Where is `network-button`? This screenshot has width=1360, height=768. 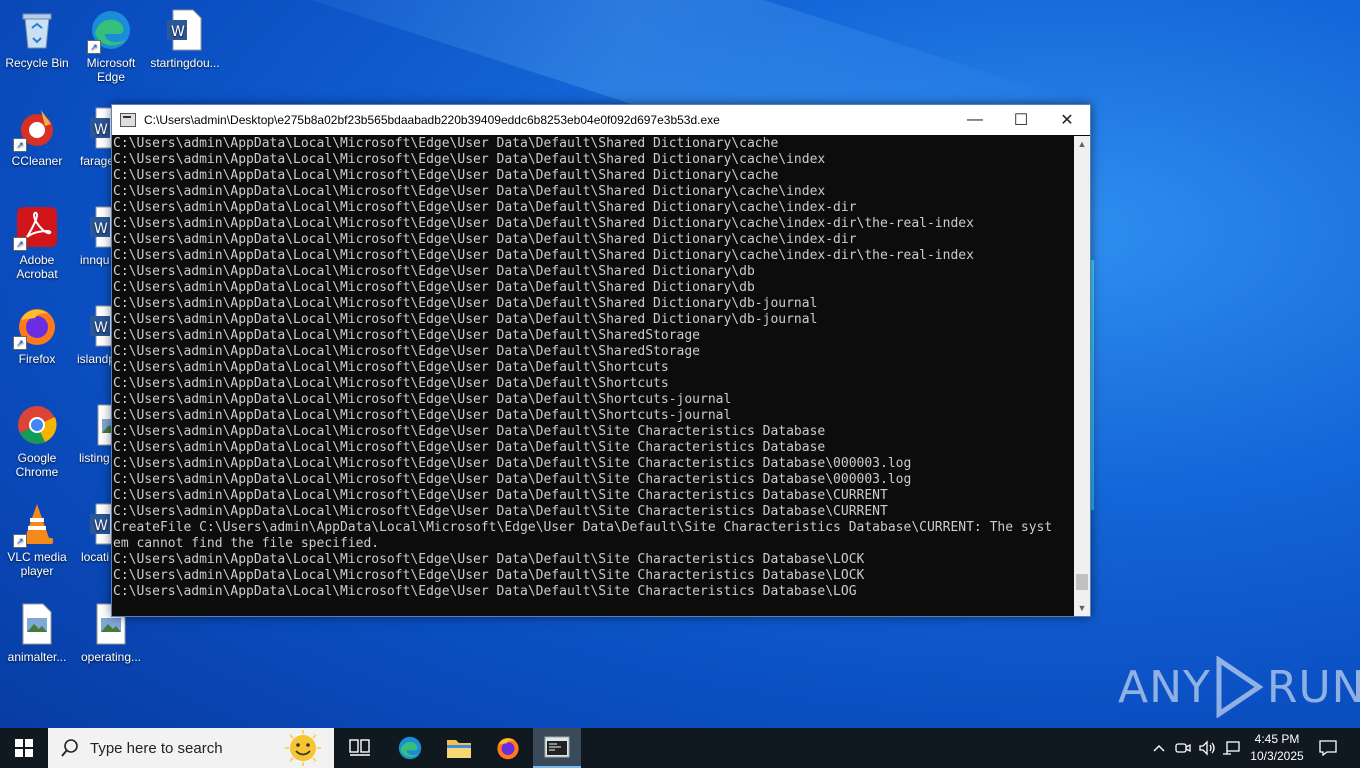 network-button is located at coordinates (1231, 748).